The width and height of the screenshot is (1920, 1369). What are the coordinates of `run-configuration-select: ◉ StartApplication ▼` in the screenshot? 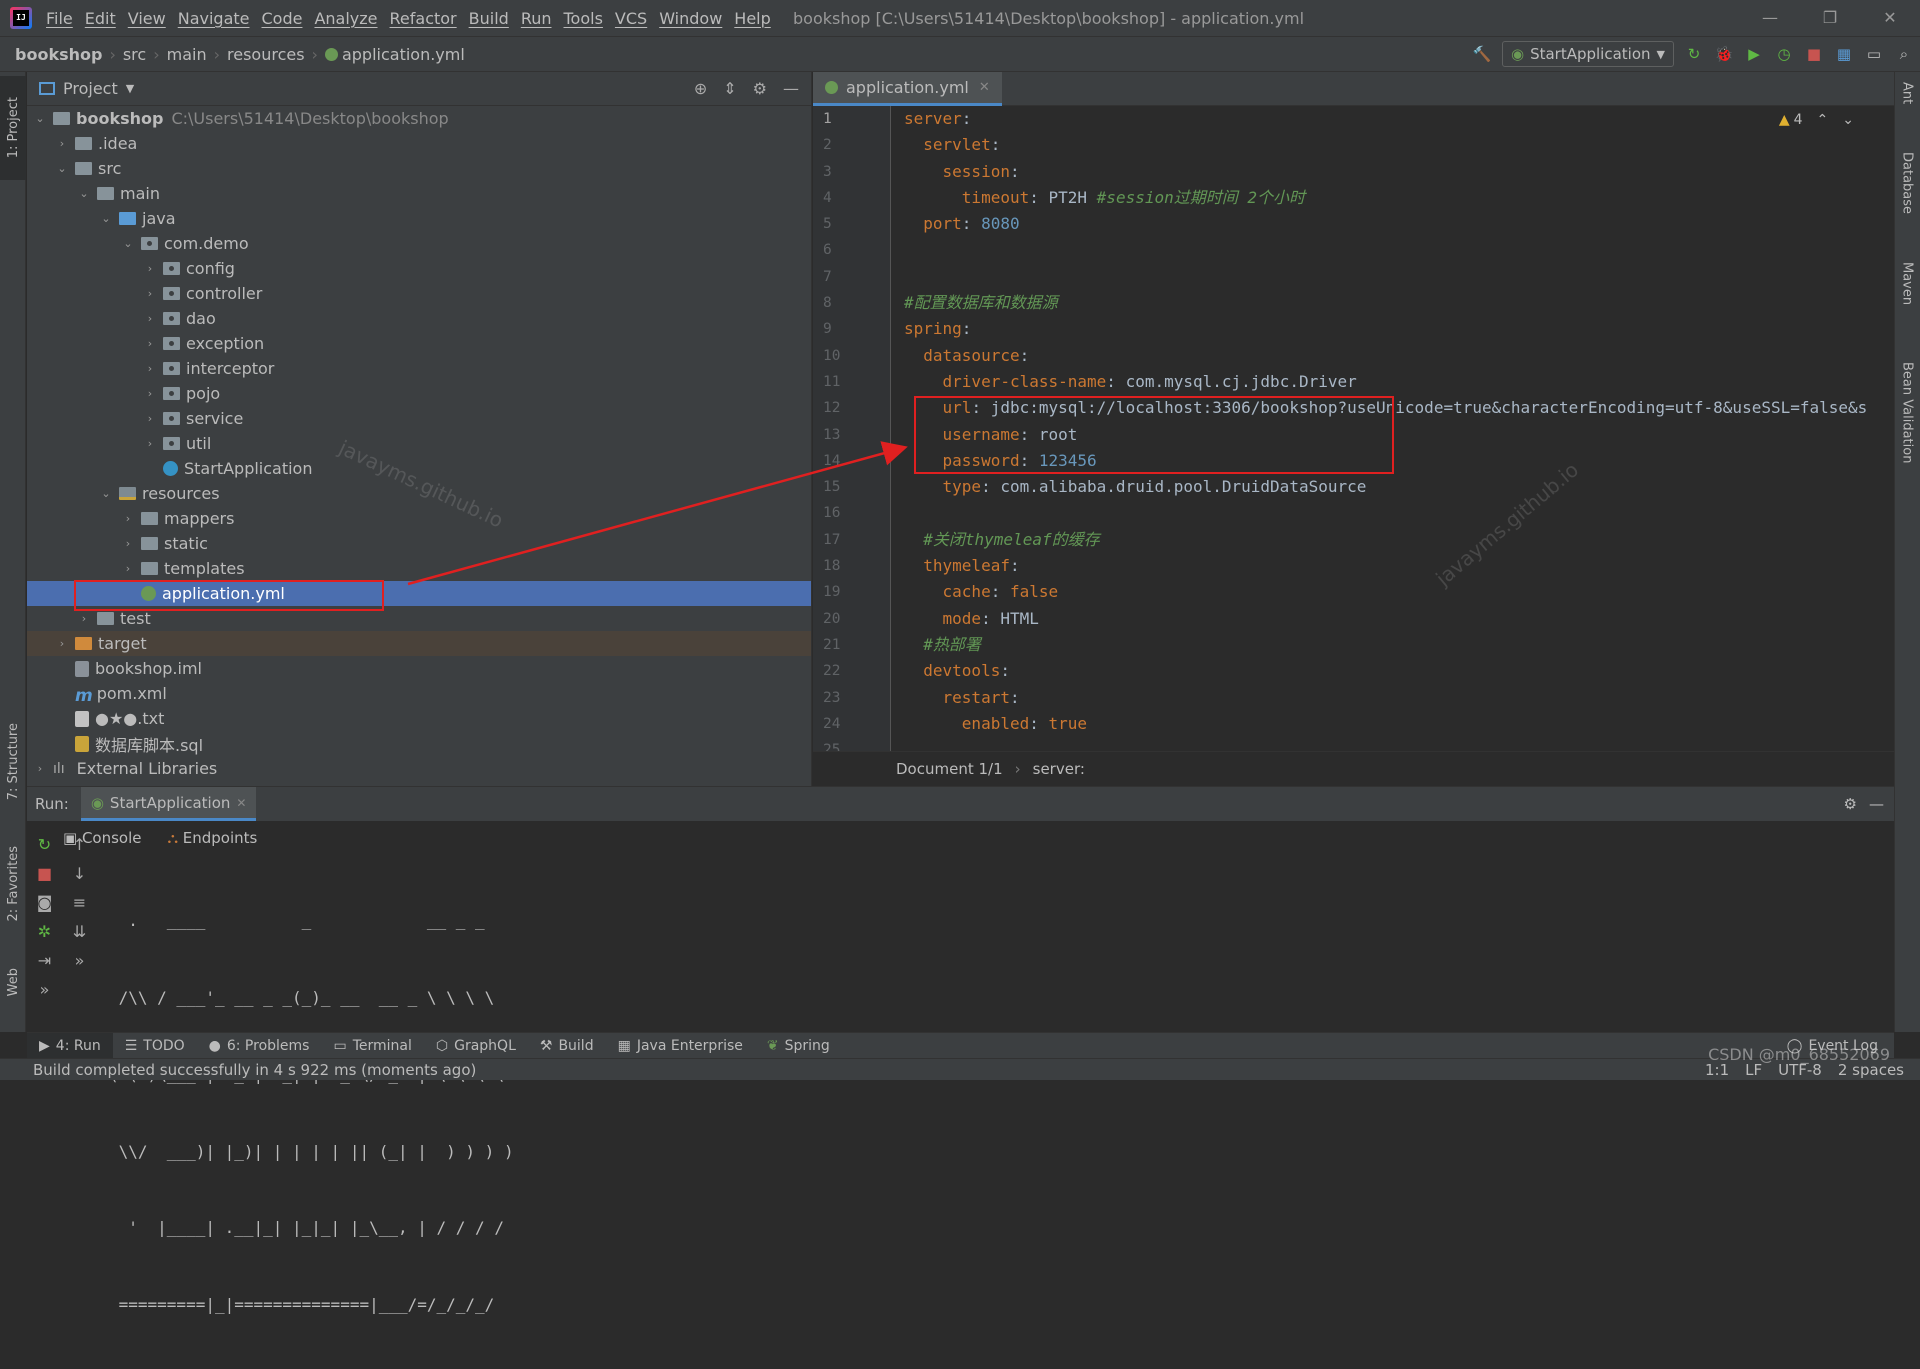 It's located at (1587, 54).